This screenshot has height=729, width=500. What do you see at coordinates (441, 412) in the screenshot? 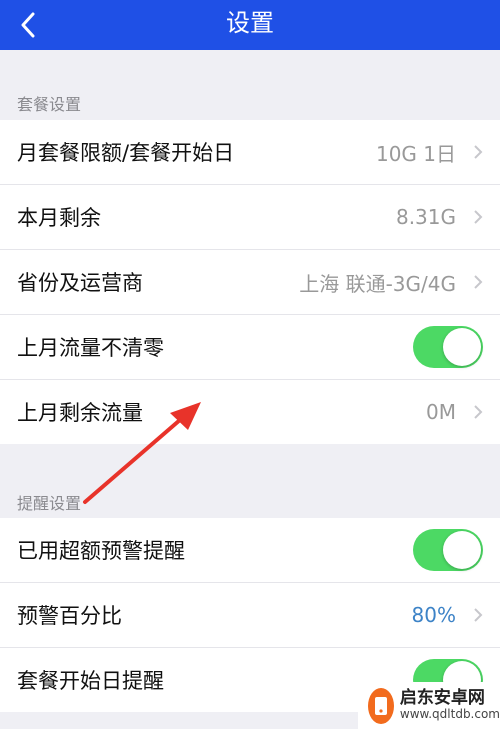
I see `row-value: 0M` at bounding box center [441, 412].